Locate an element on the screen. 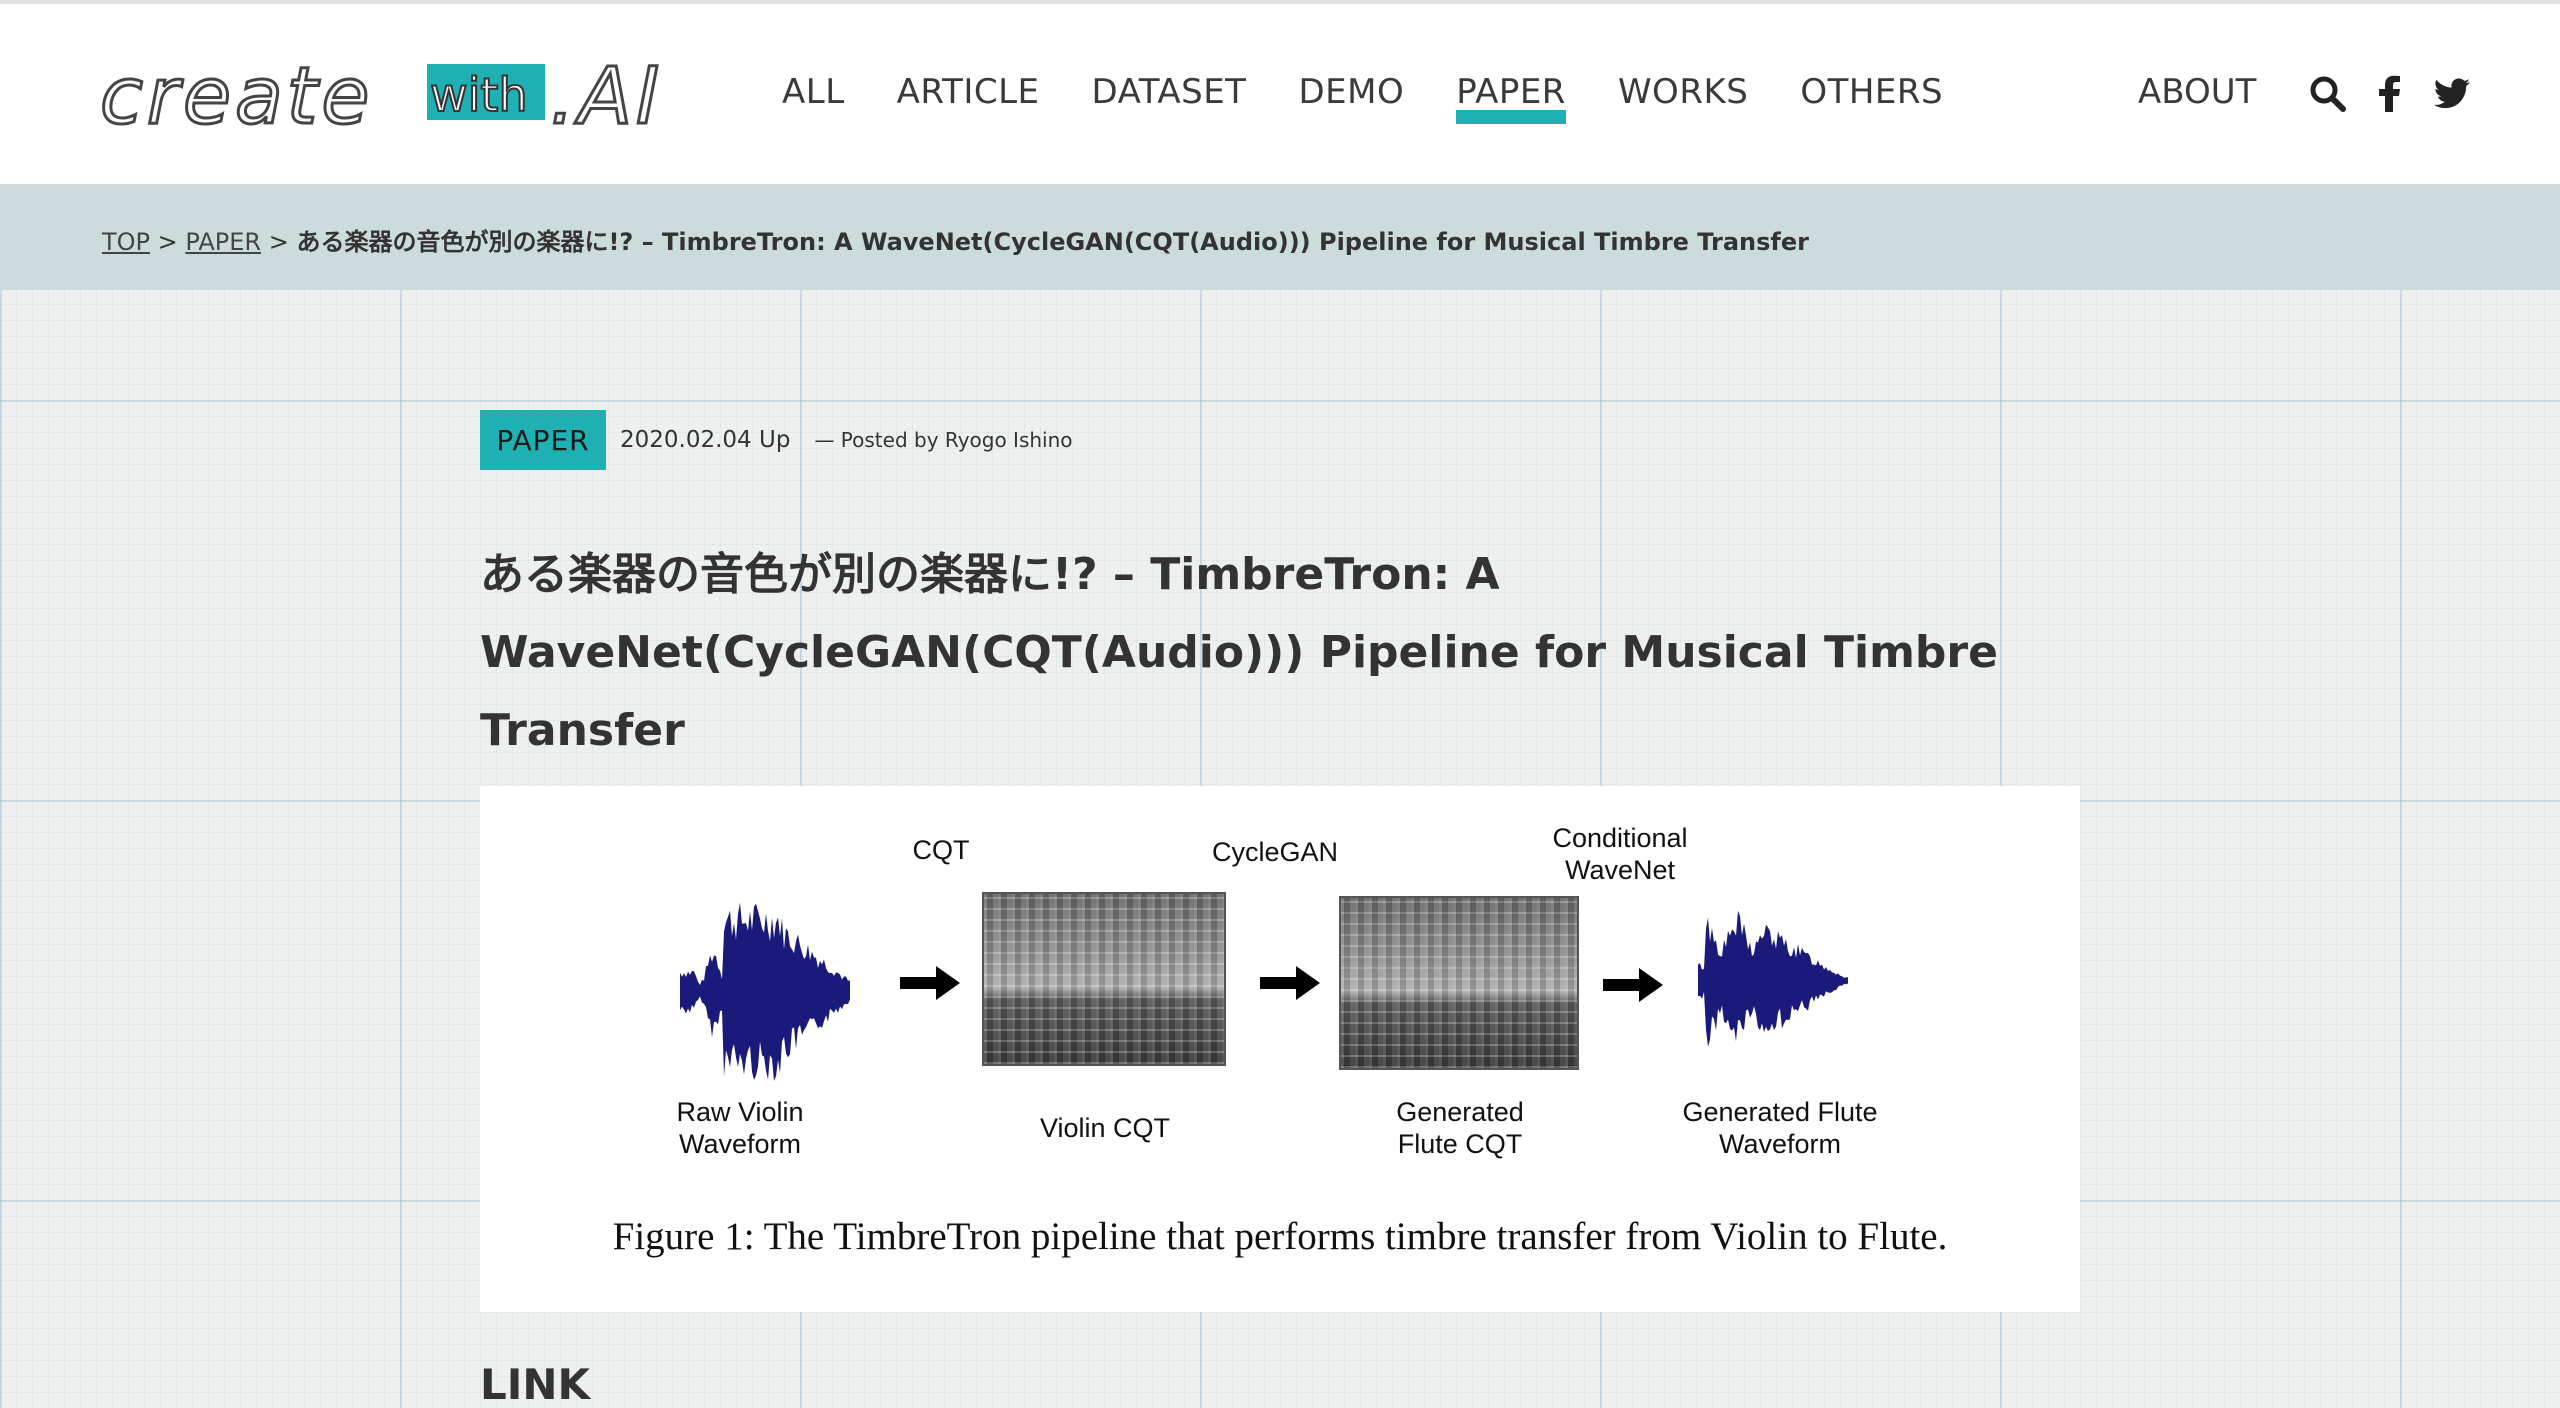 This screenshot has width=2560, height=1408. facebook-icon is located at coordinates (2390, 94).